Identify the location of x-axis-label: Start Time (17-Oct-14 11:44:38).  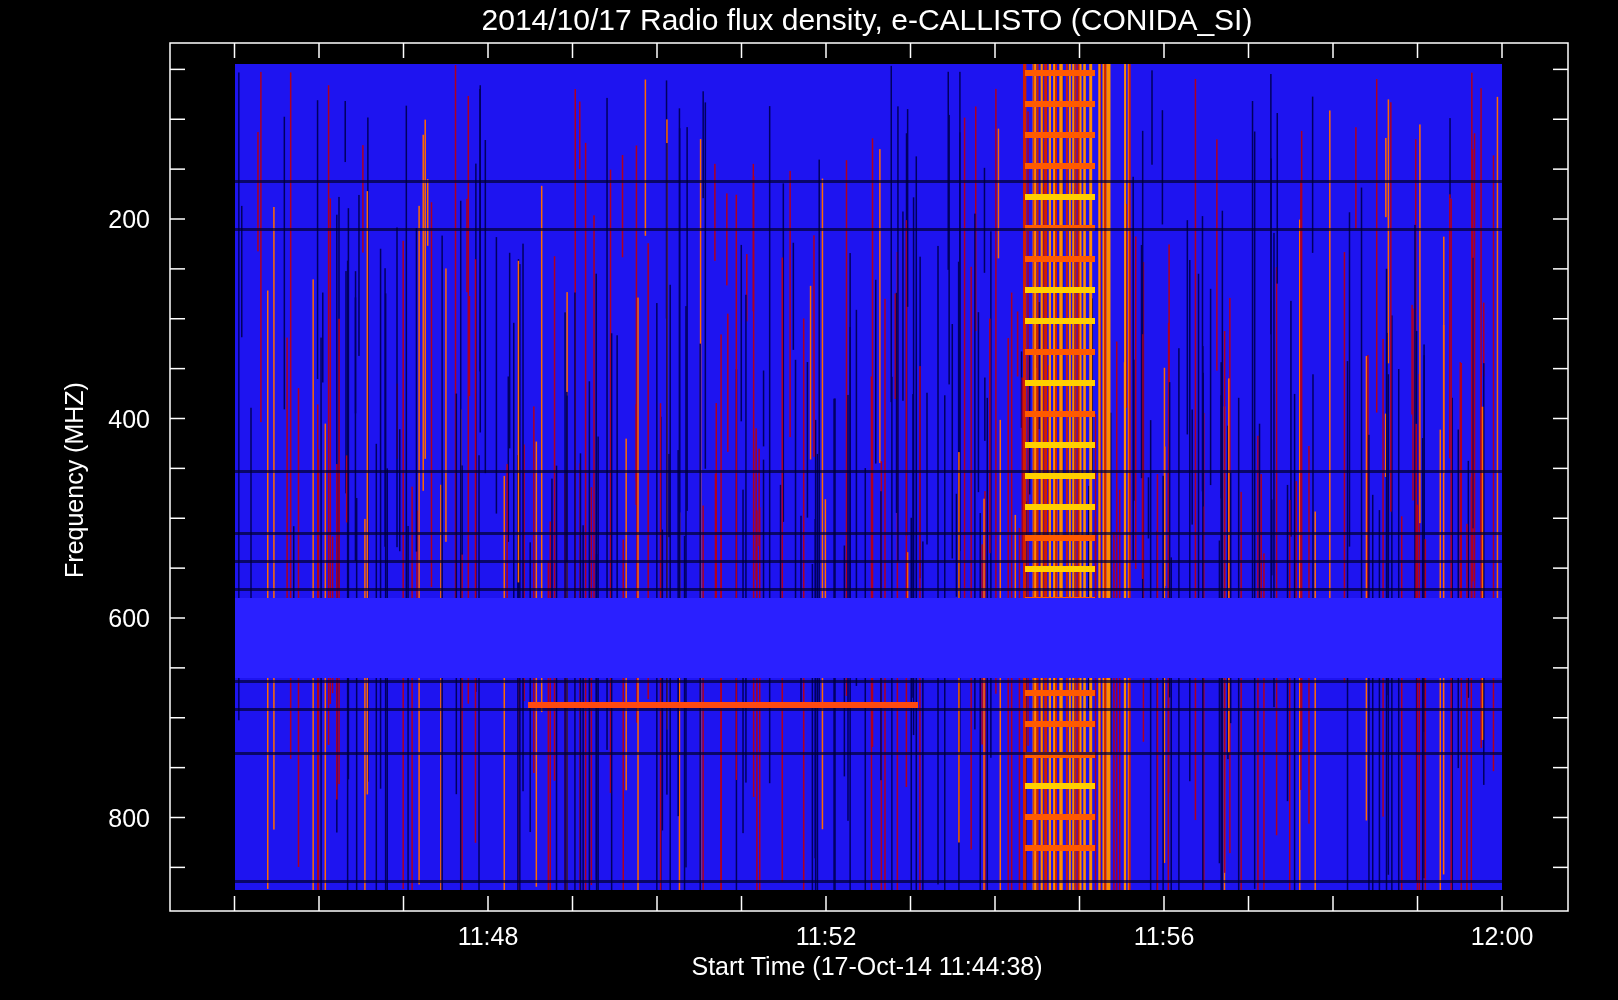
(867, 966).